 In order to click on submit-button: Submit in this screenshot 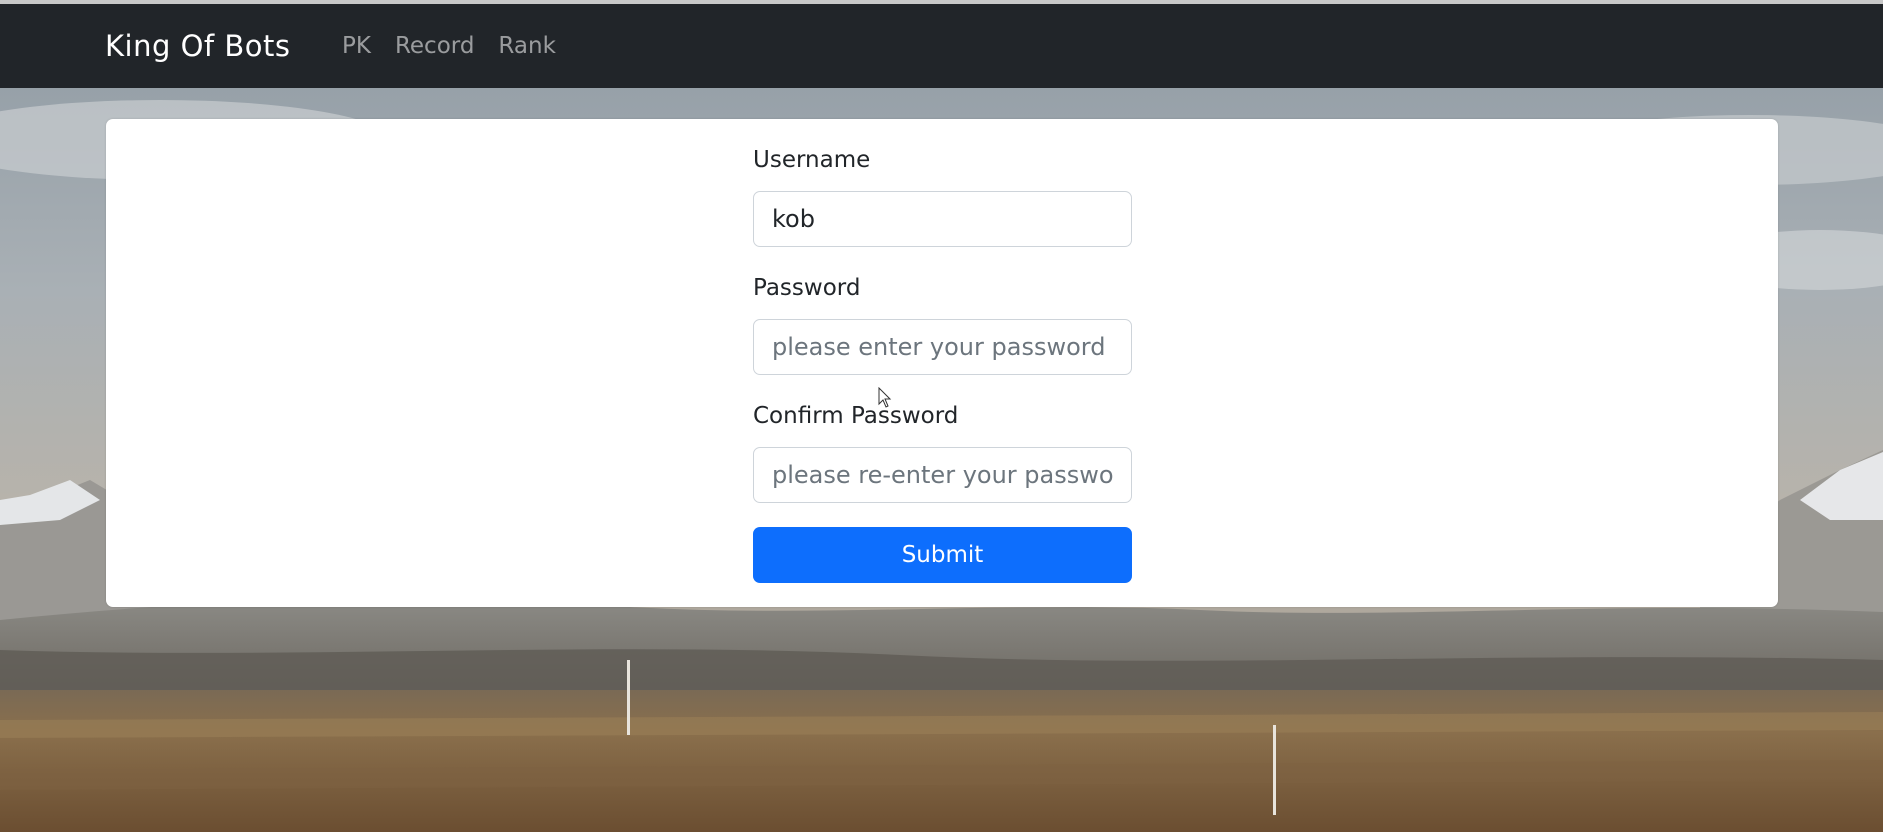, I will do `click(942, 555)`.